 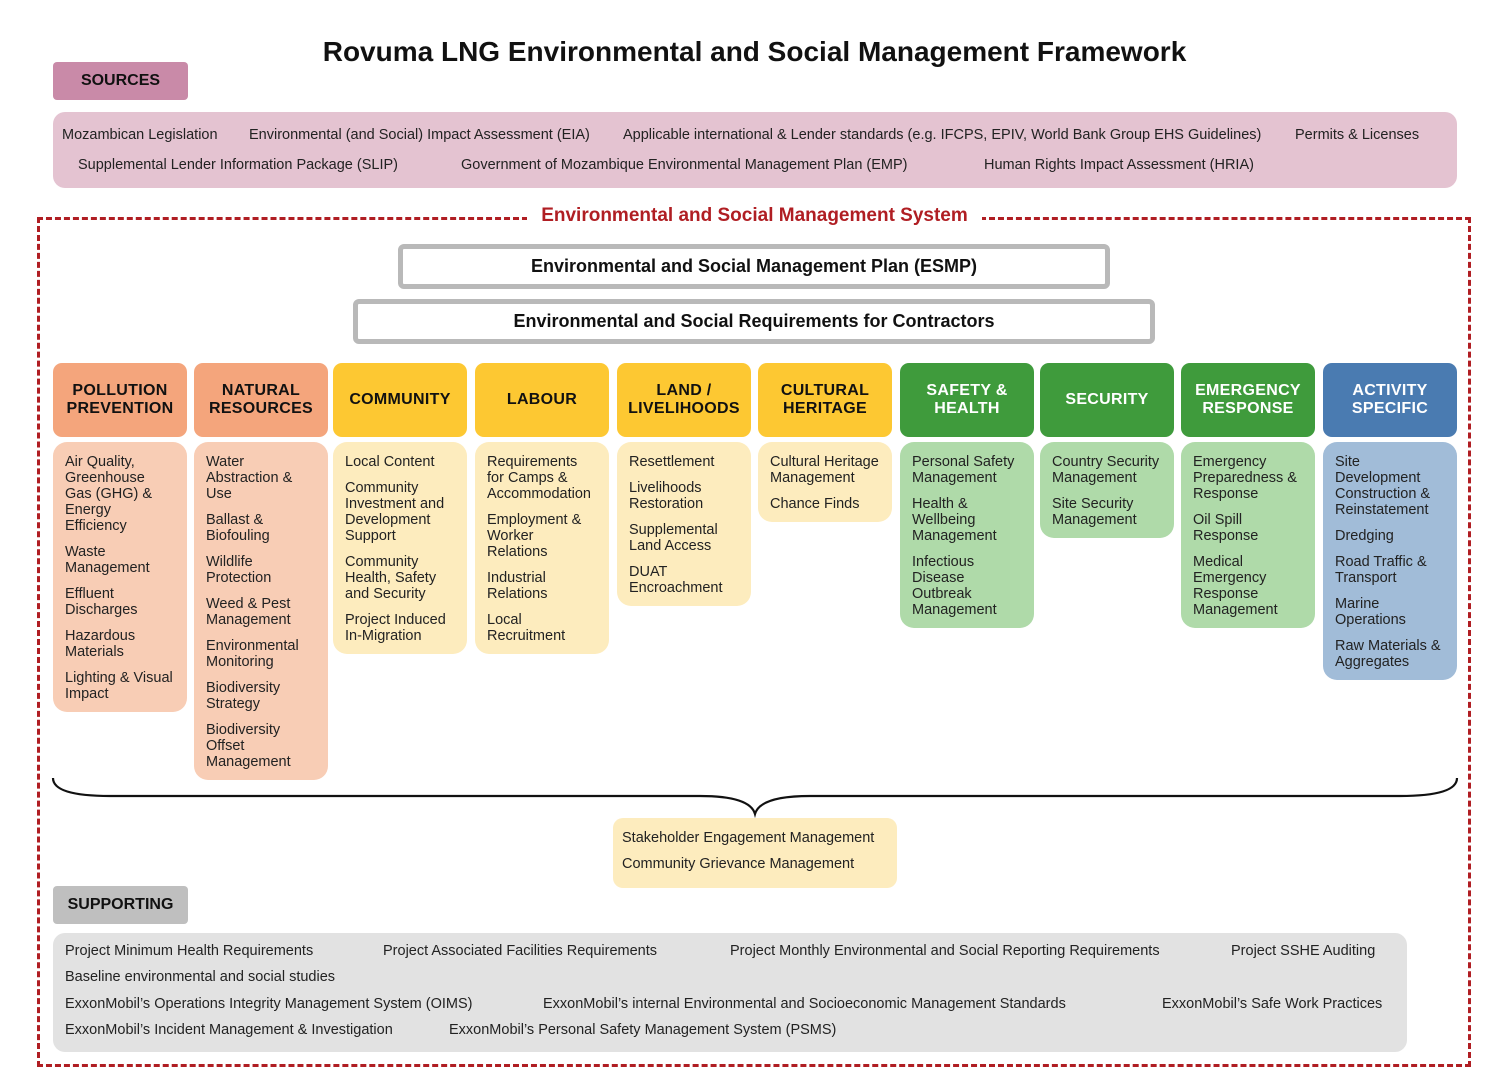 I want to click on category-header: SECURITY, so click(x=1107, y=400).